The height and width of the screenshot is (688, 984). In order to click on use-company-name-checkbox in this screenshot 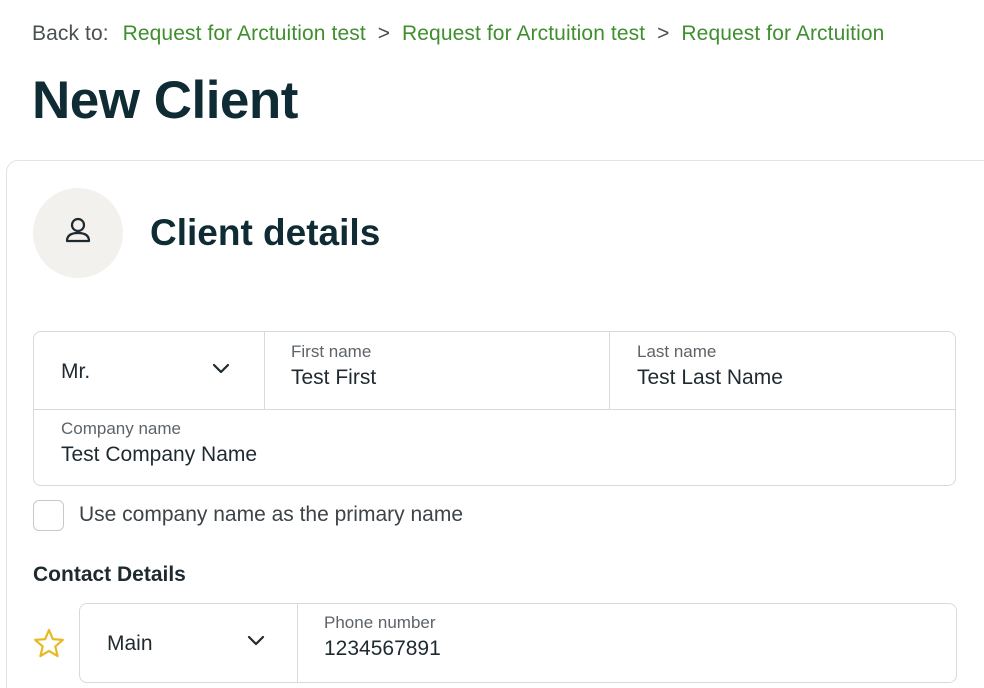, I will do `click(48, 515)`.